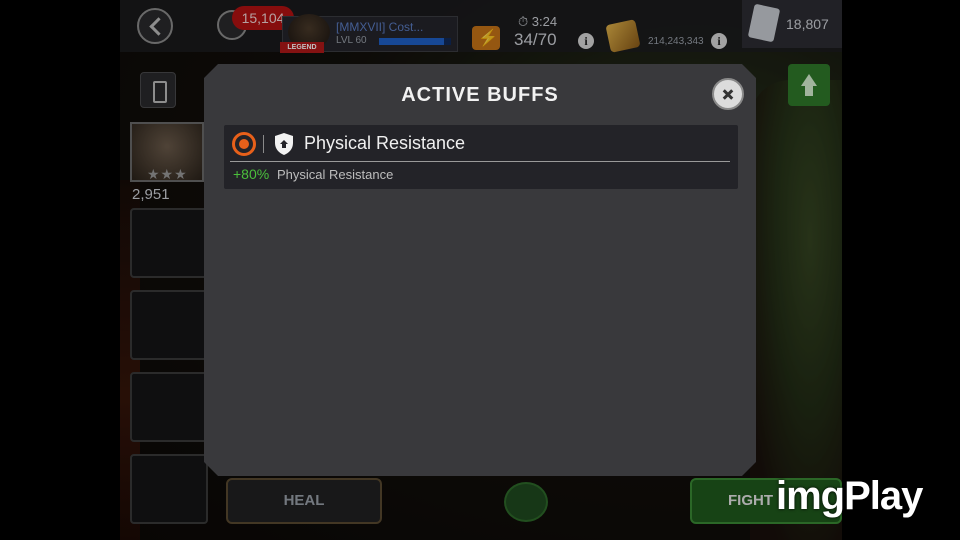 This screenshot has width=960, height=540. I want to click on imgplay-watermark: imgPlay, so click(849, 496).